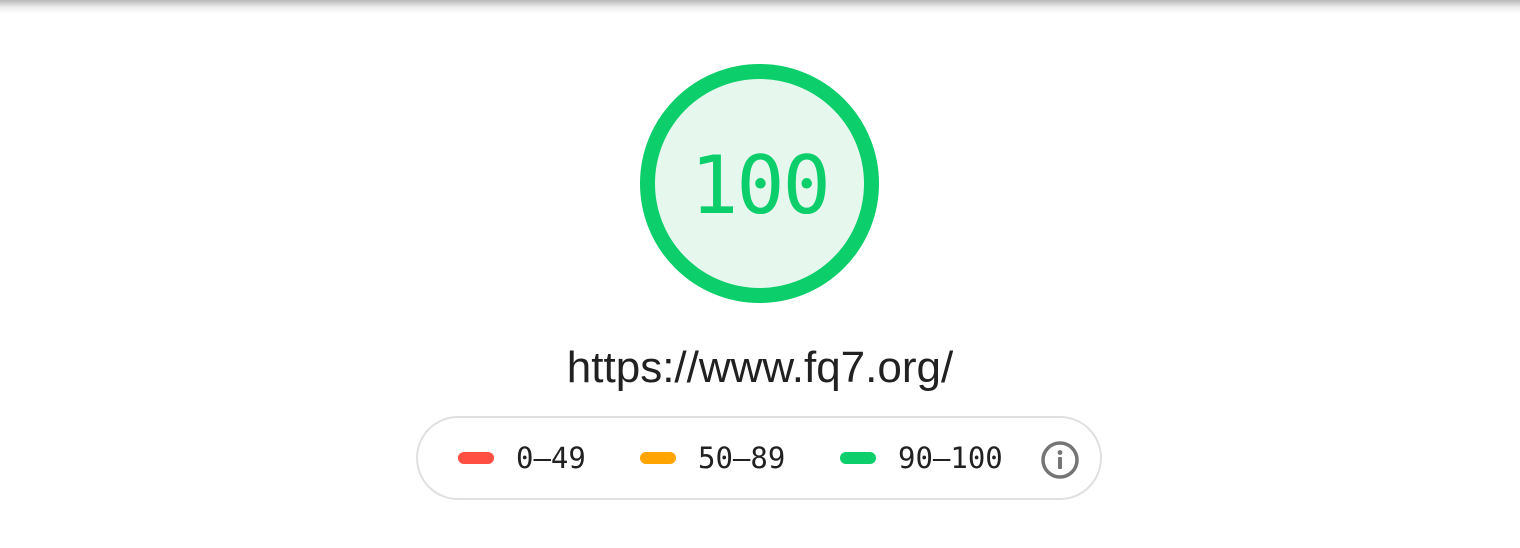  I want to click on legend-item-fail: 0–49, so click(522, 458).